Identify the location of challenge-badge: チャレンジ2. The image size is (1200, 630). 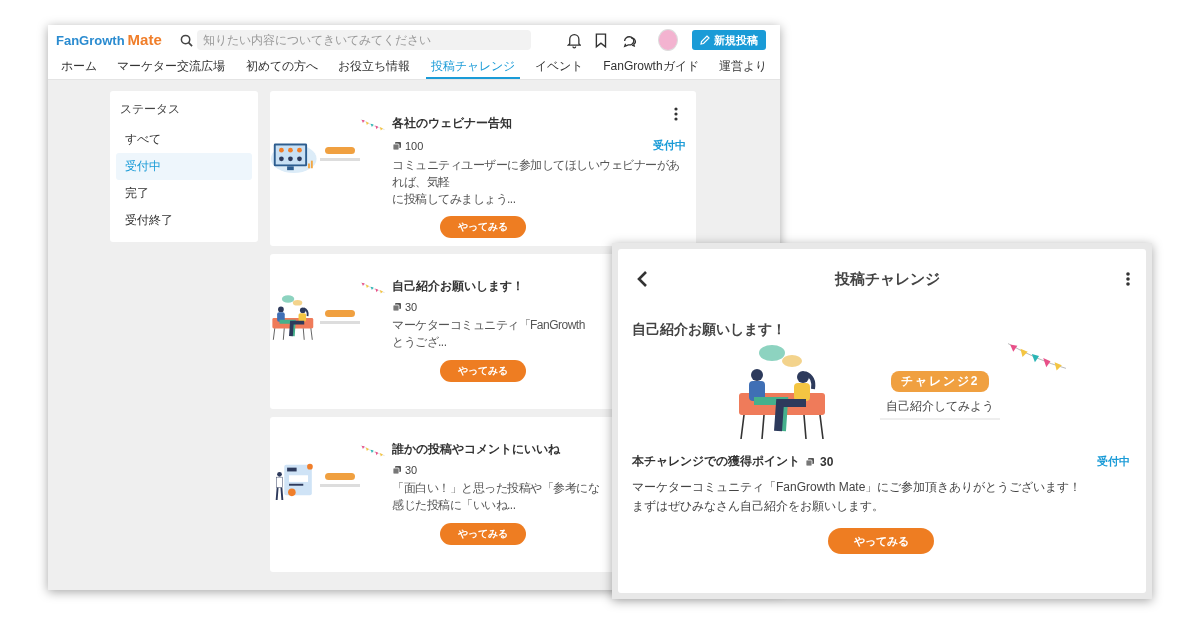
(940, 381).